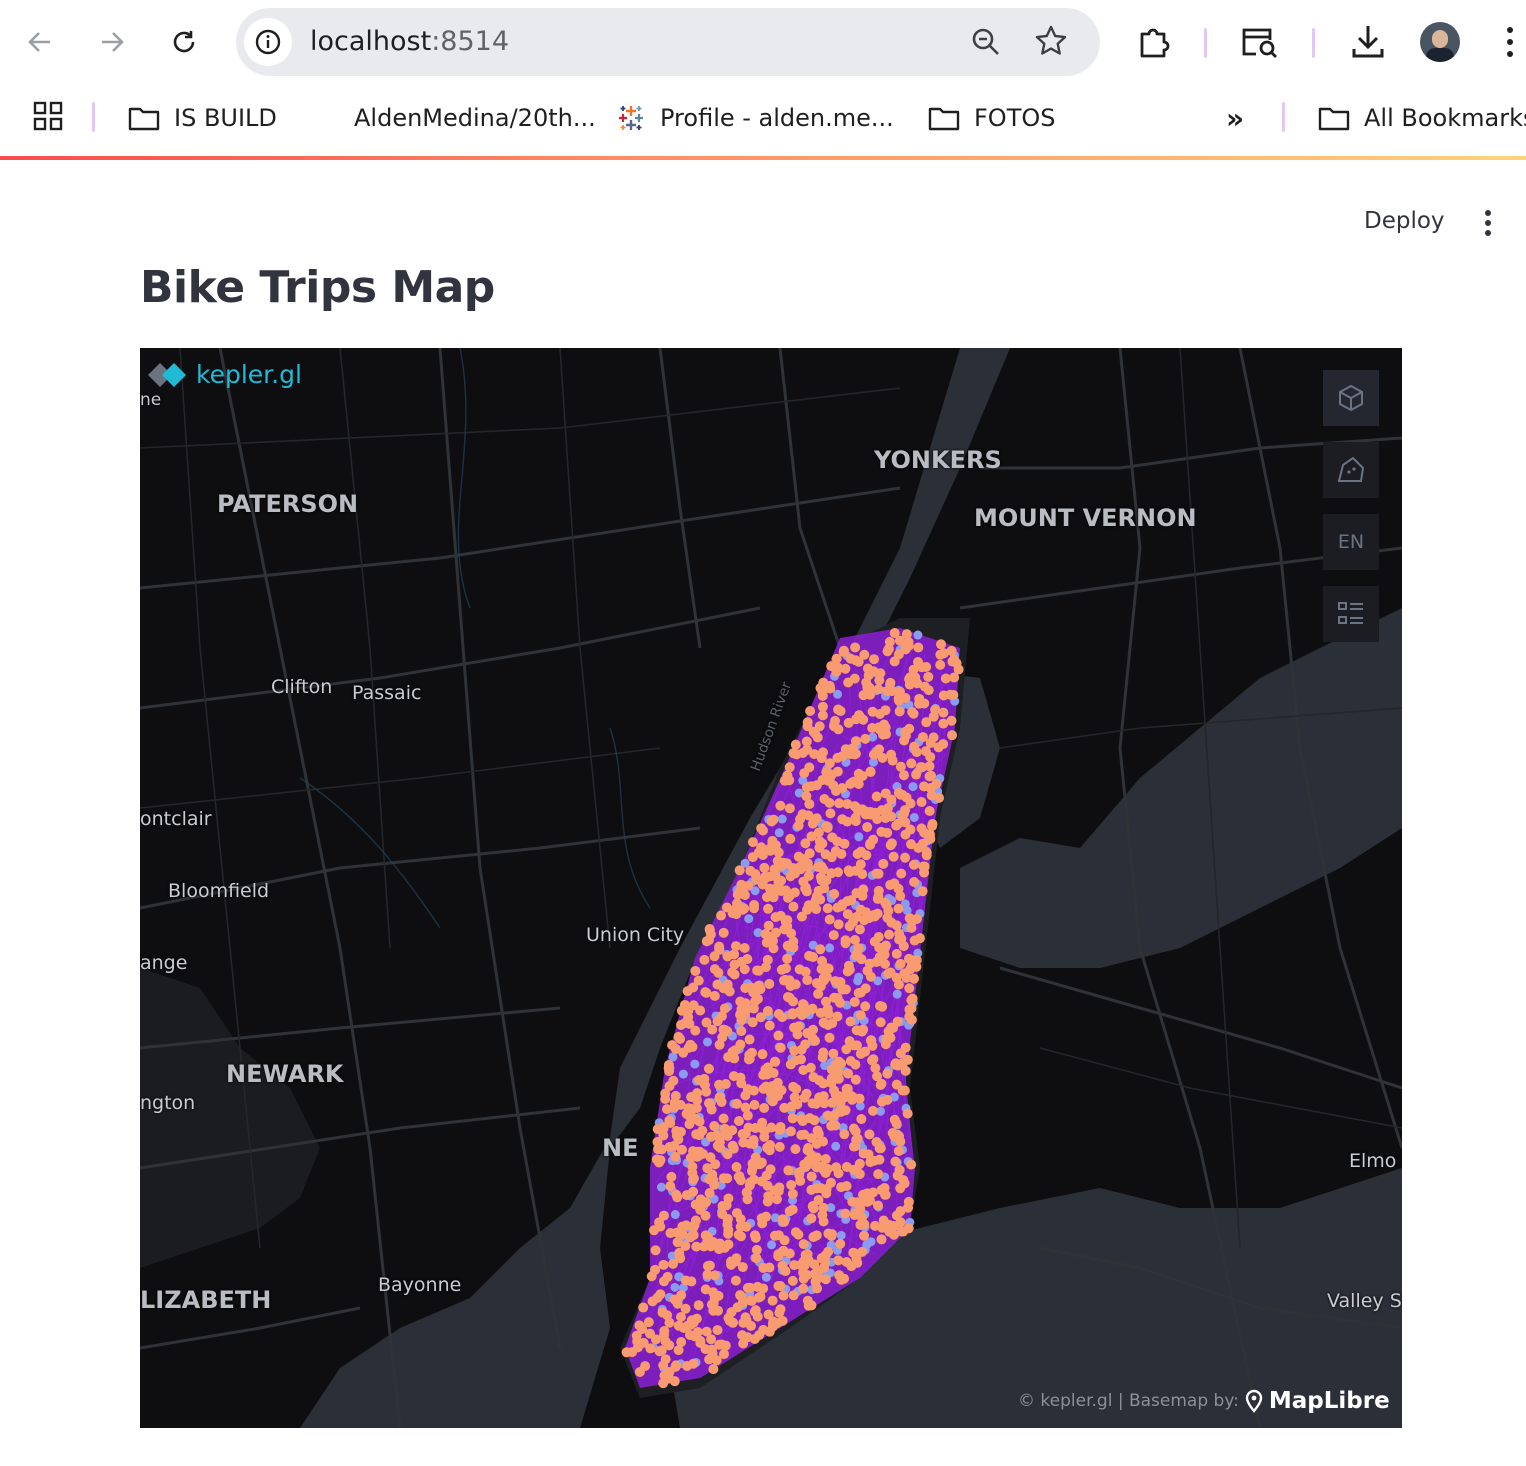  I want to click on forward-button, so click(112, 42).